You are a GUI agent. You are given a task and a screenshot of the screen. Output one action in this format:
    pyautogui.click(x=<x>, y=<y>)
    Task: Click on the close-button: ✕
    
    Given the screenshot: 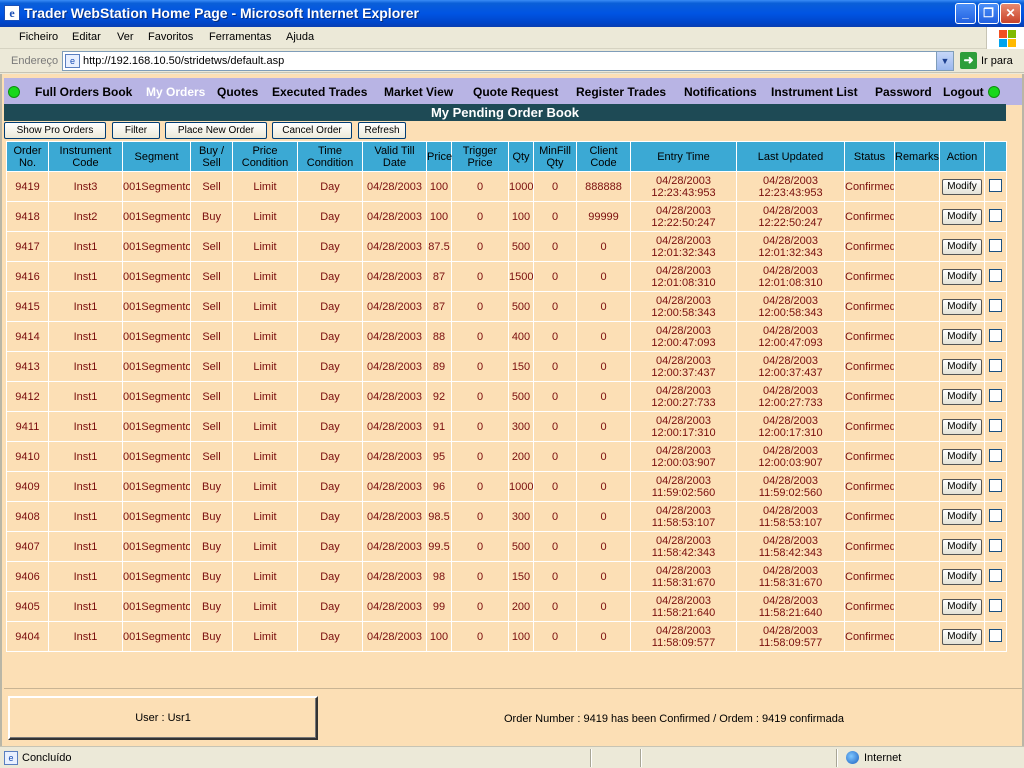 What is the action you would take?
    pyautogui.click(x=1010, y=13)
    